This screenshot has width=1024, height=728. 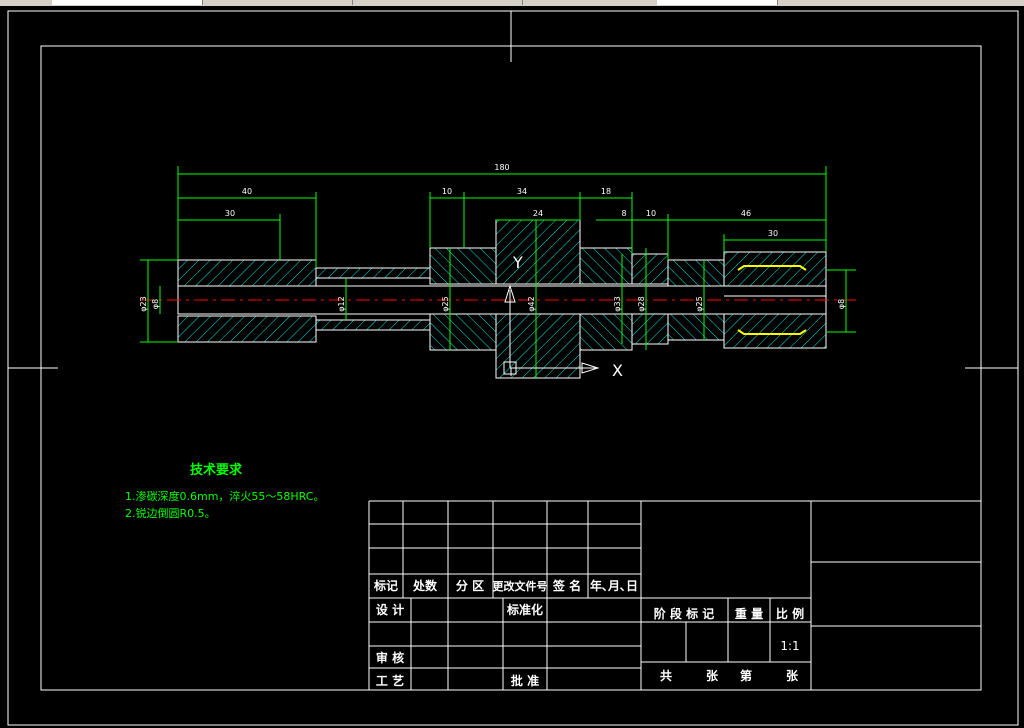 I want to click on tech-req-title: 技术要求, so click(x=216, y=470).